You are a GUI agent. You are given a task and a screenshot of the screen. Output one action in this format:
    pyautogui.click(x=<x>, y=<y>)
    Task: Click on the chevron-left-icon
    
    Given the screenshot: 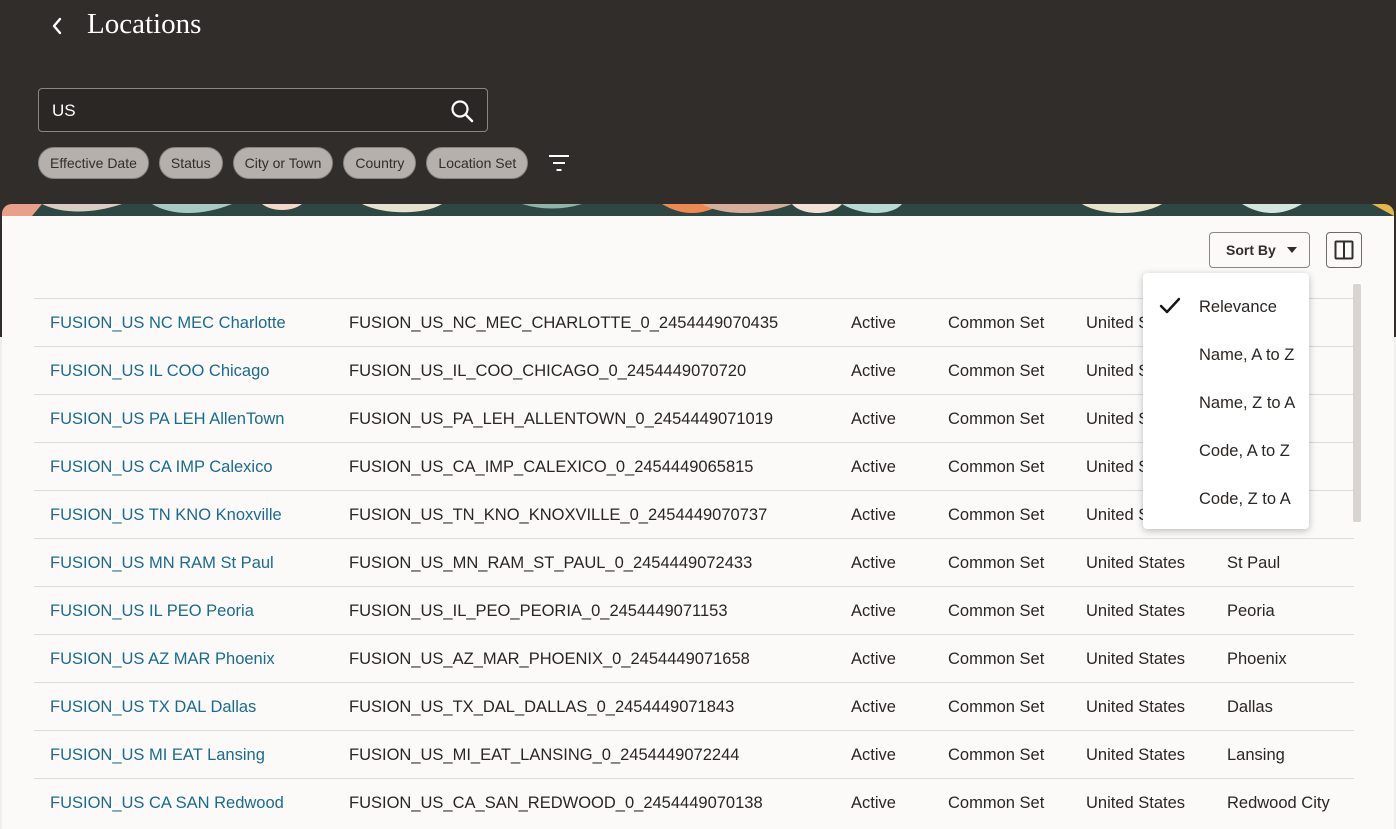 What is the action you would take?
    pyautogui.click(x=57, y=26)
    